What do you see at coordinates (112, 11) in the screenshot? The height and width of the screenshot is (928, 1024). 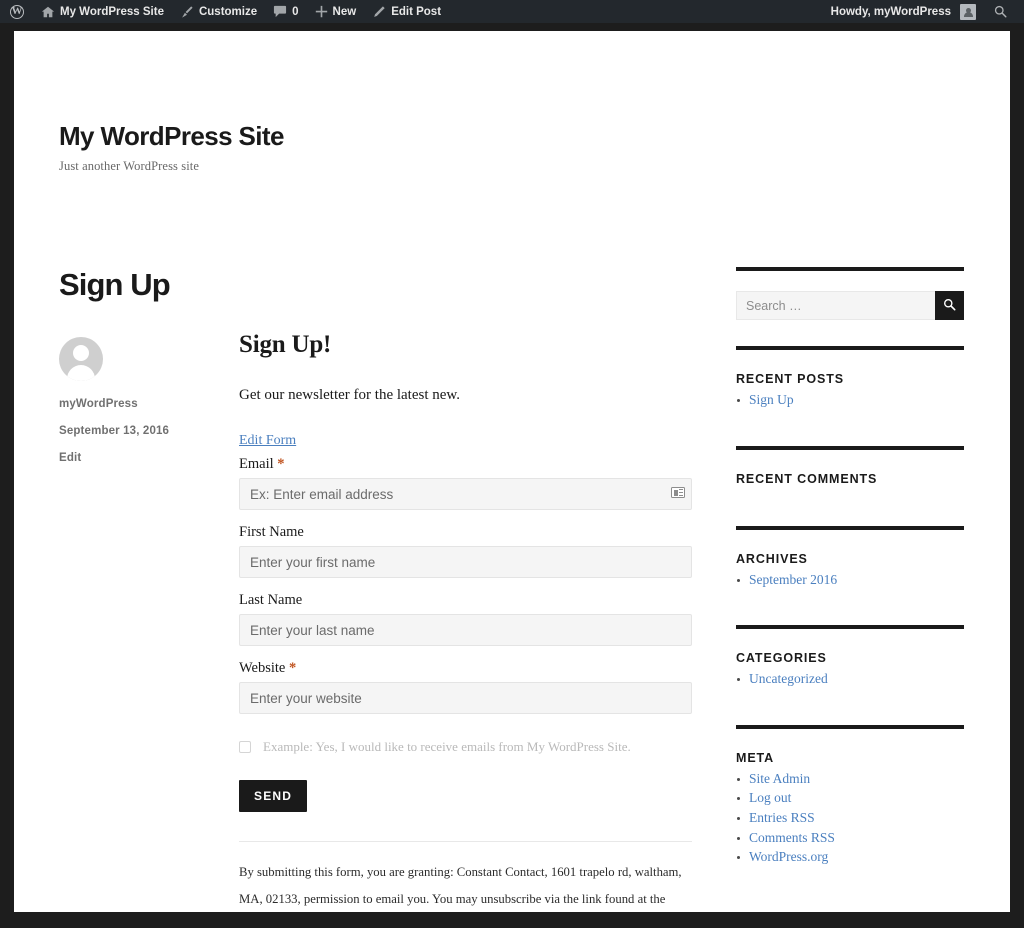 I see `adminbar-site-name-label: My WordPress Site` at bounding box center [112, 11].